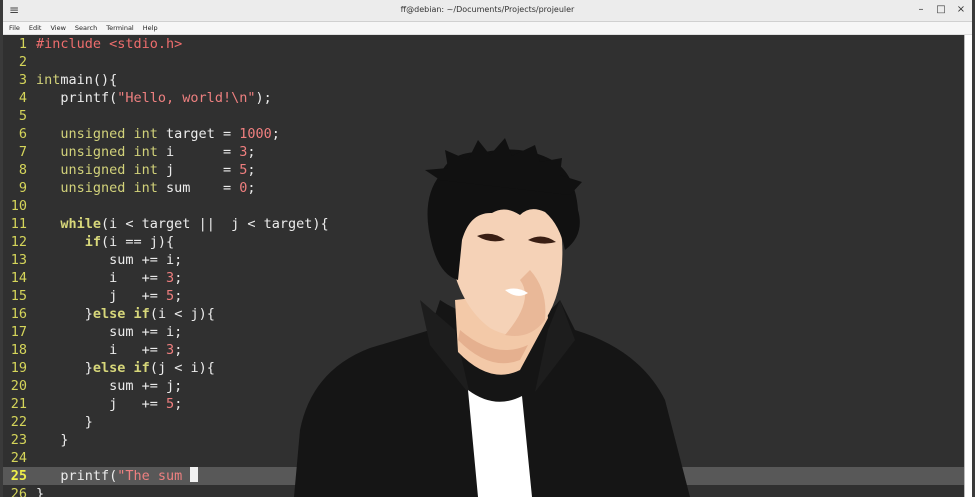 The width and height of the screenshot is (975, 497). Describe the element at coordinates (109, 350) in the screenshot. I see `line-code: i += 3;` at that location.